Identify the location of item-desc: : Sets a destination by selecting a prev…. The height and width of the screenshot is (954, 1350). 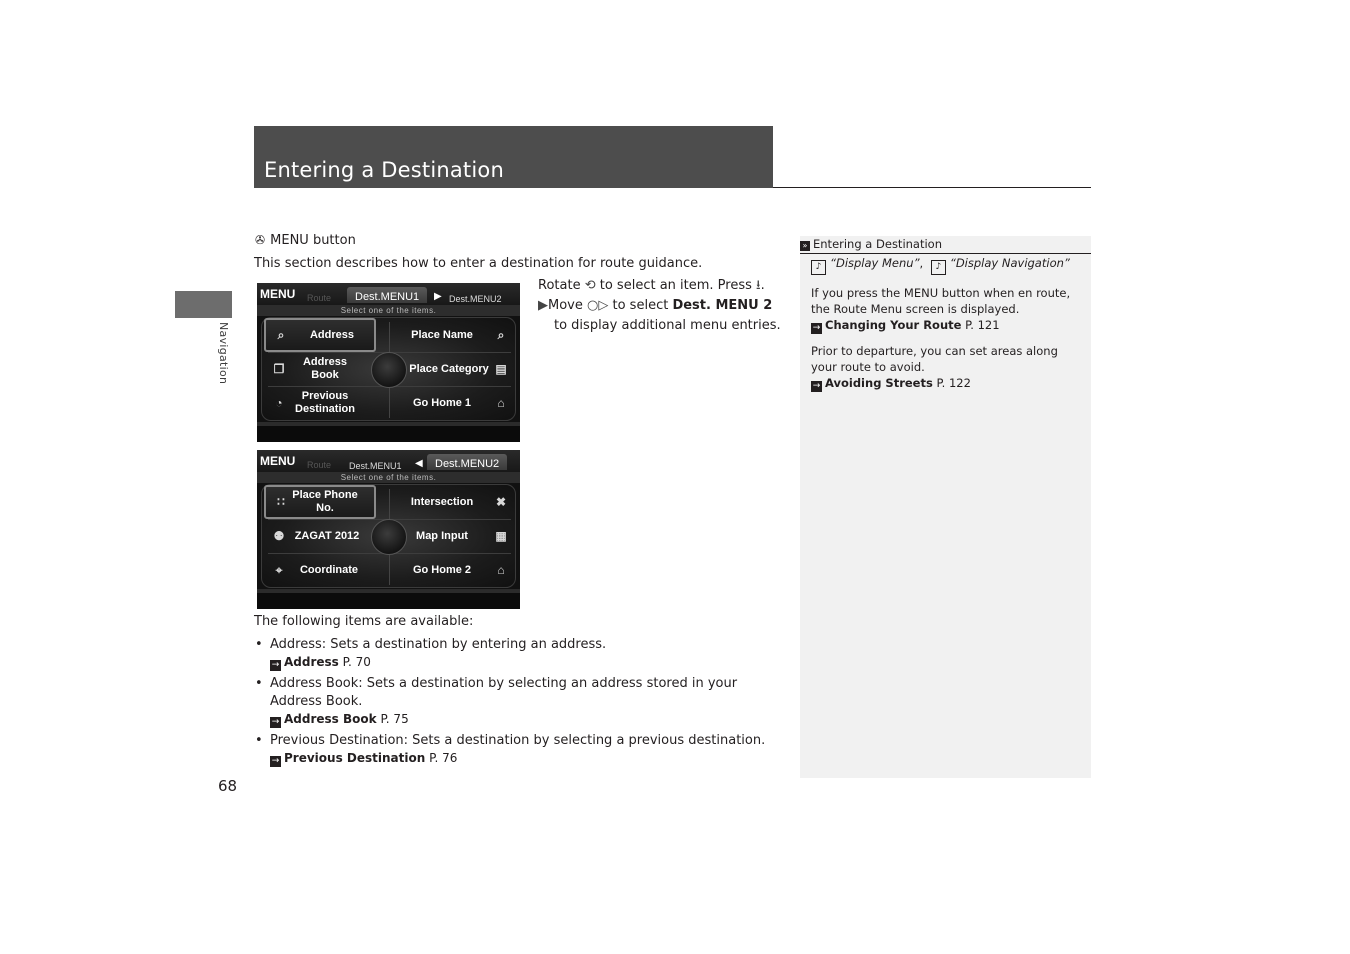
(584, 740).